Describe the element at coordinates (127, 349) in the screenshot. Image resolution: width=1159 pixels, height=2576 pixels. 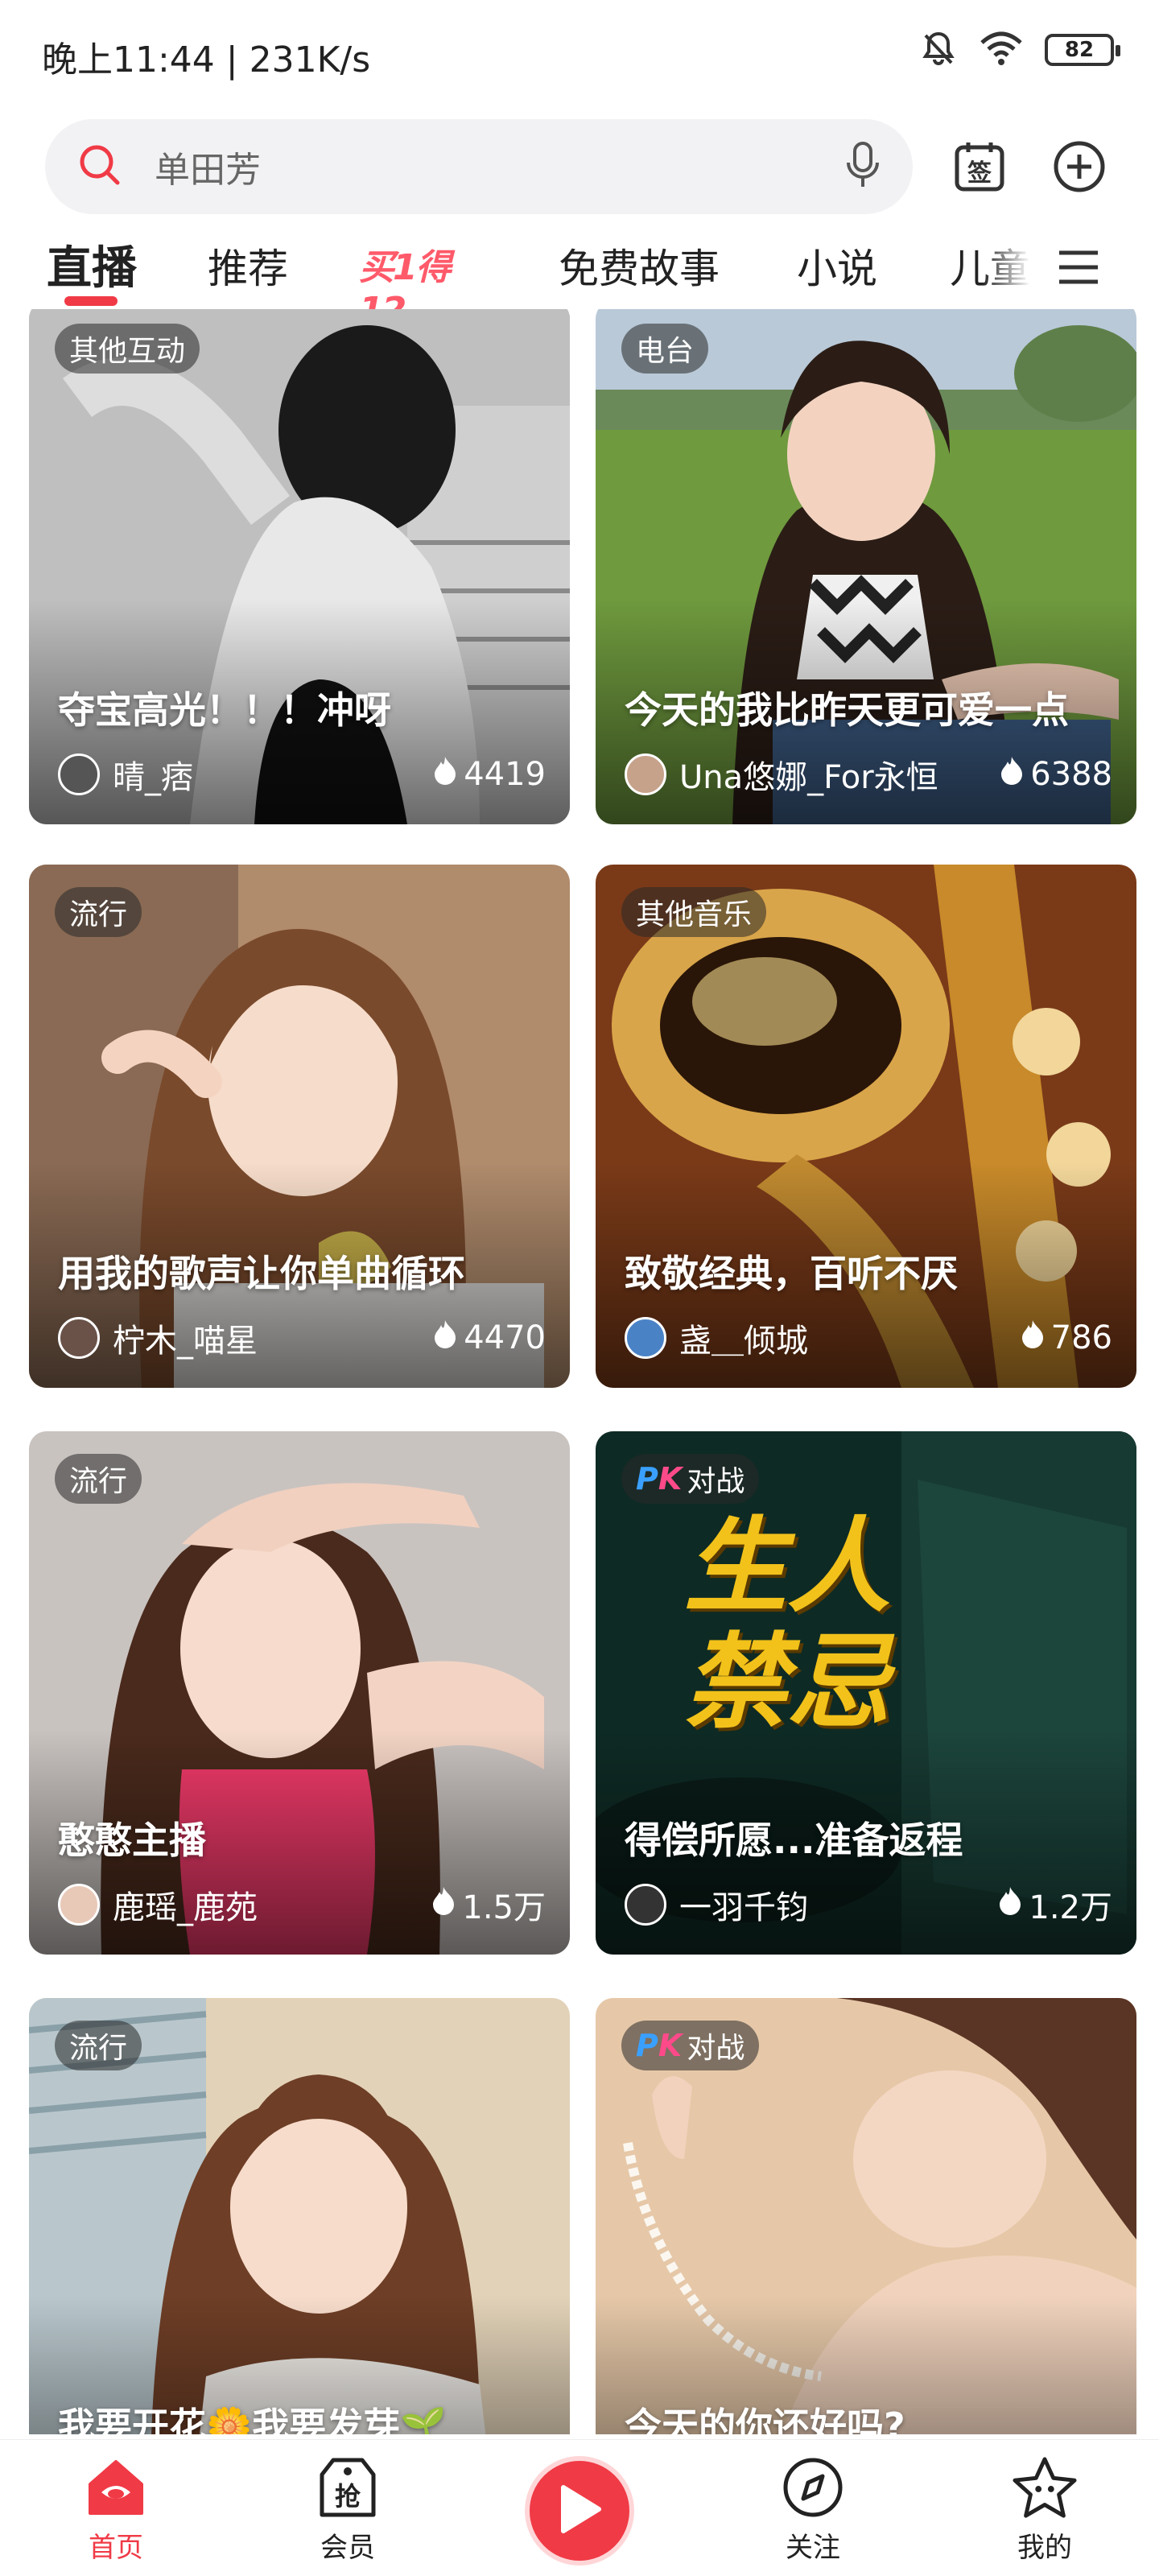
I see `card-category-tag: 其他互动` at that location.